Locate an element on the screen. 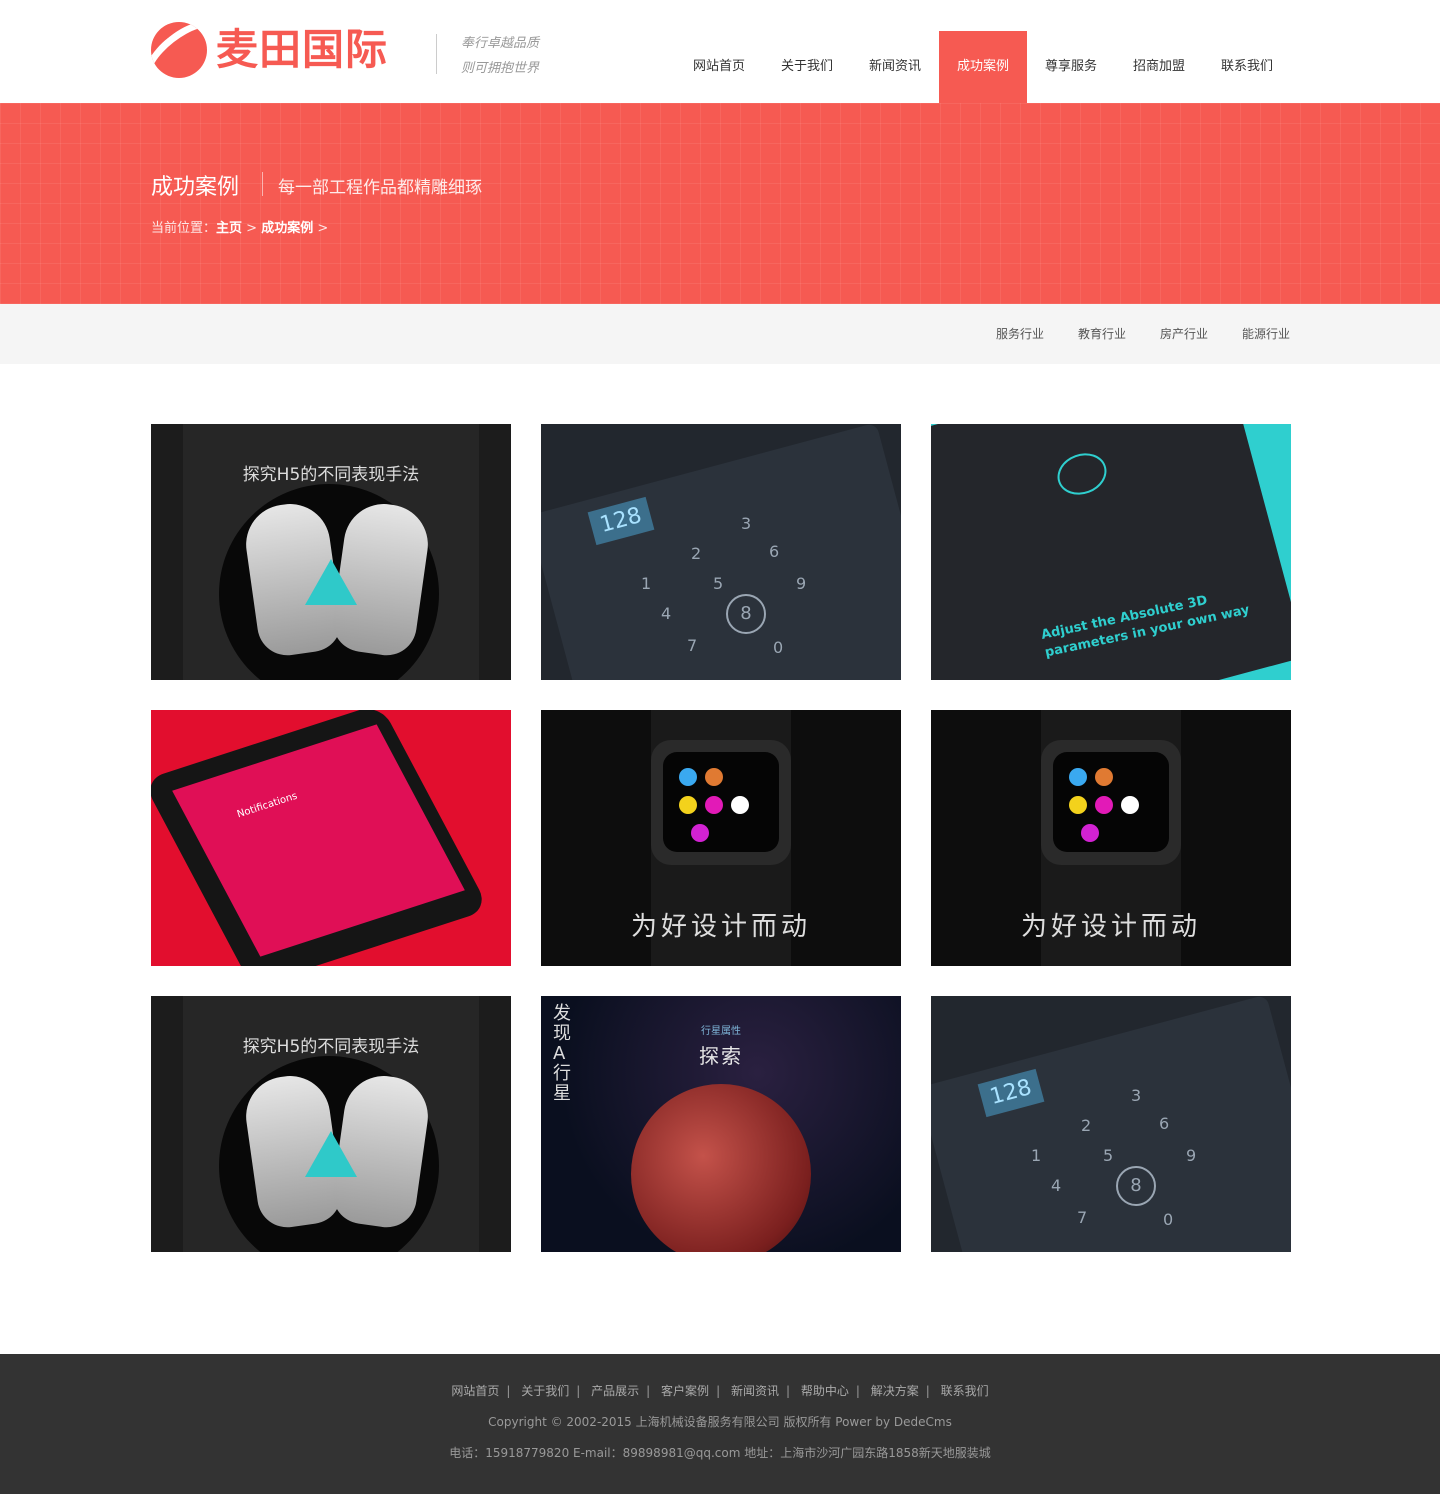 The height and width of the screenshot is (1494, 1440). key-6: 6 is located at coordinates (1164, 1123).